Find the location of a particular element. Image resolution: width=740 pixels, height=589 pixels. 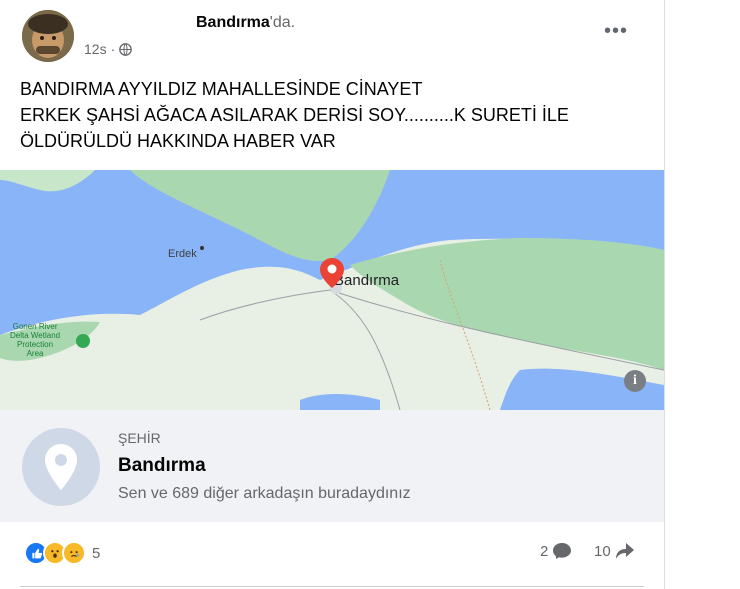

share-count: 10 is located at coordinates (602, 551).